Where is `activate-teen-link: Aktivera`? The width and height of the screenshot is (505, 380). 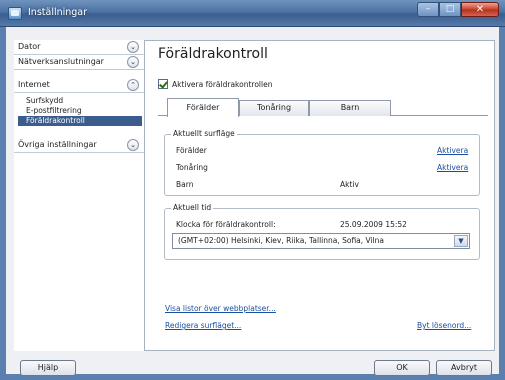 activate-teen-link: Aktivera is located at coordinates (452, 167).